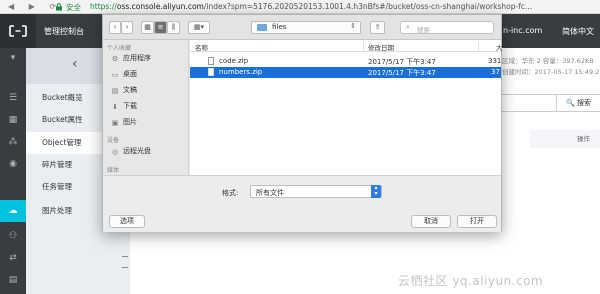  Describe the element at coordinates (376, 191) in the screenshot. I see `chevron-updown-icon: ▴ ▾` at that location.